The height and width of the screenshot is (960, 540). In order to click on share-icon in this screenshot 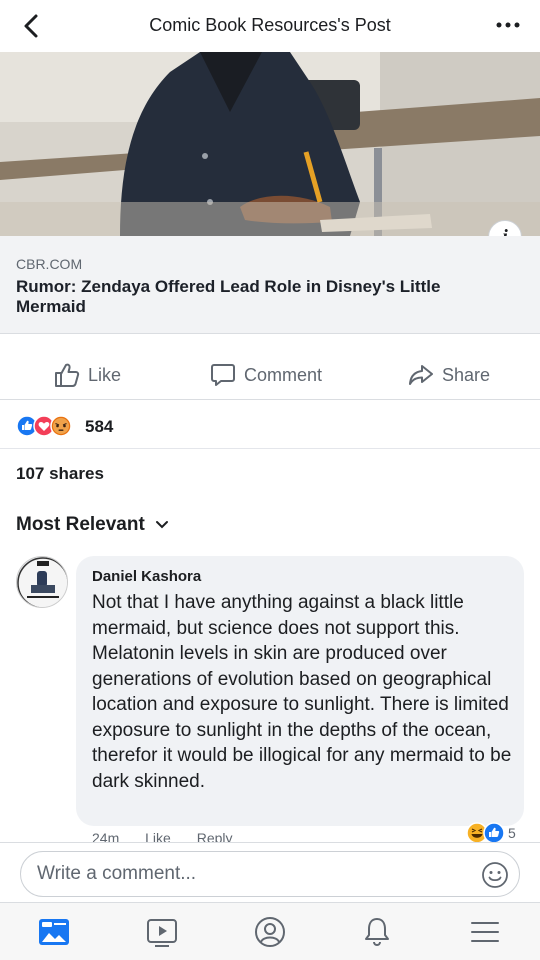, I will do `click(421, 375)`.